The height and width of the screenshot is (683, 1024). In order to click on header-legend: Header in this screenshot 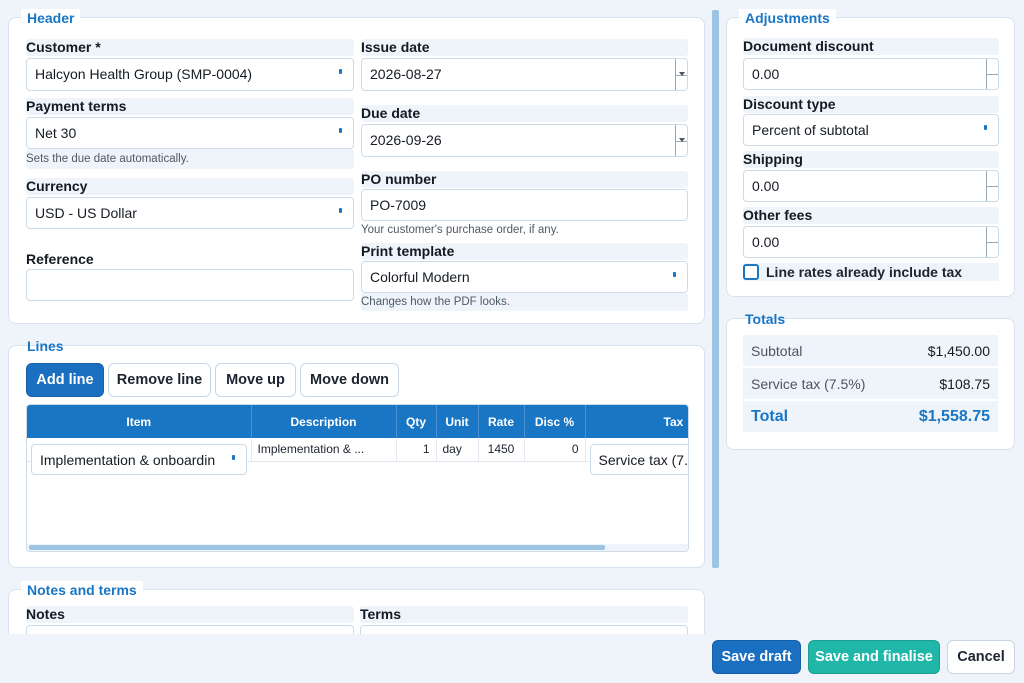, I will do `click(51, 18)`.